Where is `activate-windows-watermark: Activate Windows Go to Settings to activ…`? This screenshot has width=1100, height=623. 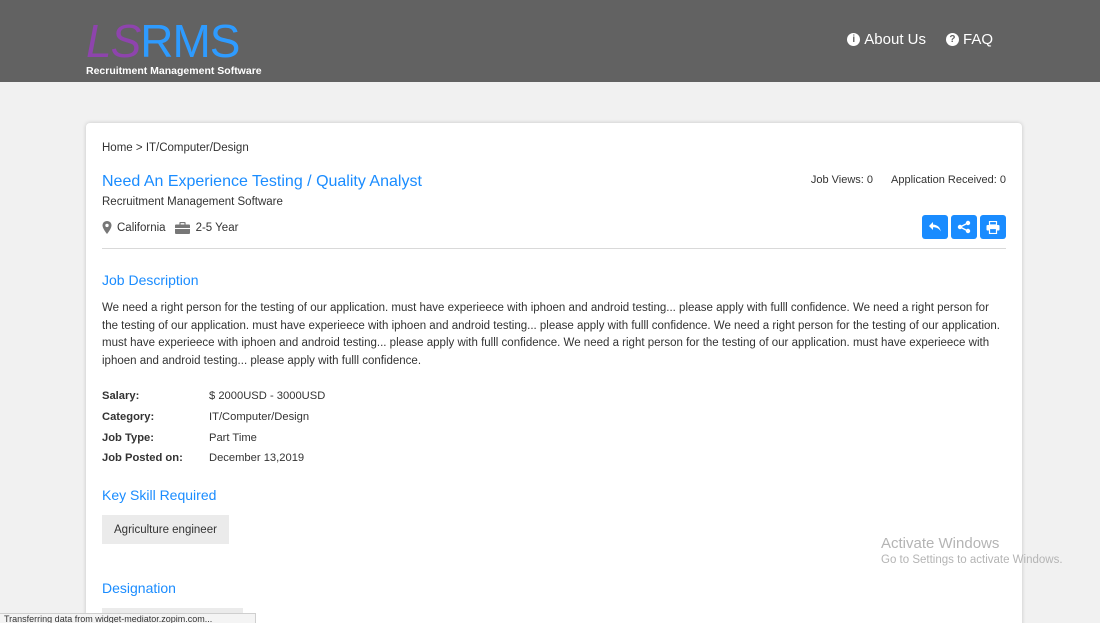 activate-windows-watermark: Activate Windows Go to Settings to activ… is located at coordinates (972, 550).